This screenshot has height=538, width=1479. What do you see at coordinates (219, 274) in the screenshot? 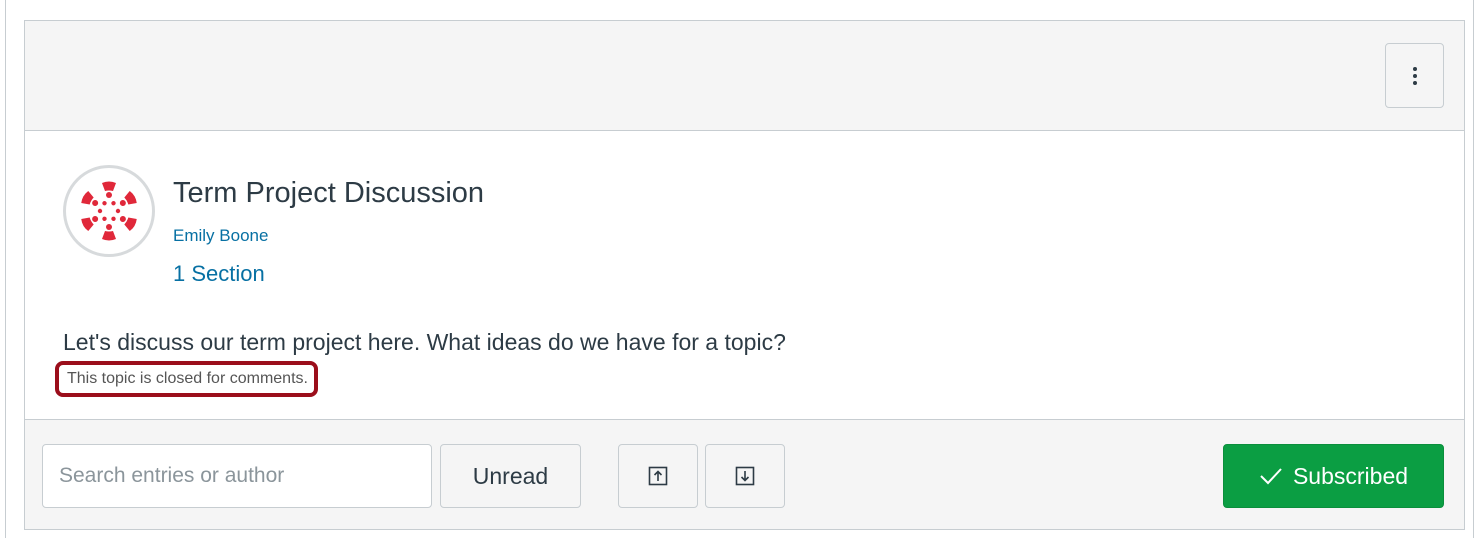
I see `sections-link: 1 Section` at bounding box center [219, 274].